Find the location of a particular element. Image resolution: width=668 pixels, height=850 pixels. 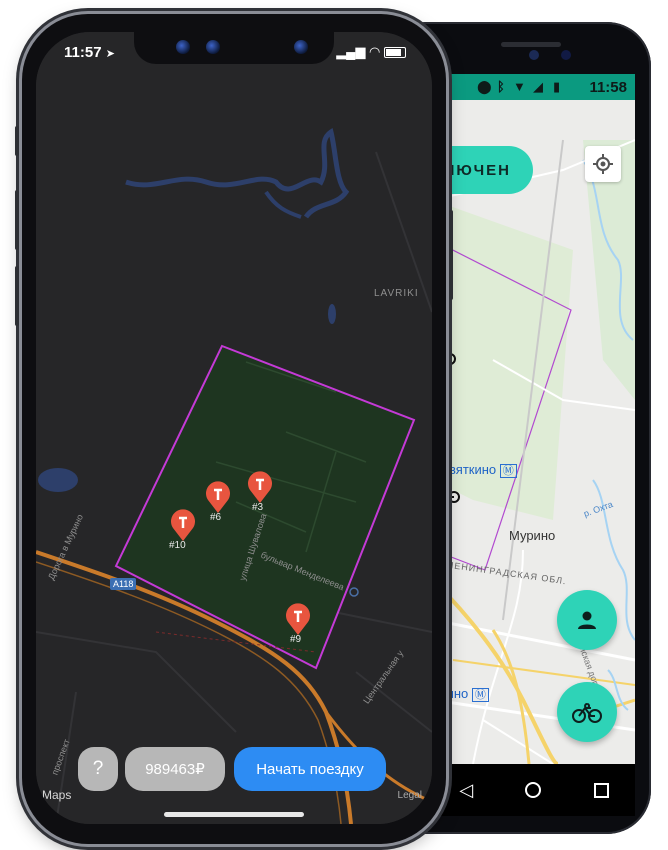

person-icon is located at coordinates (587, 620).